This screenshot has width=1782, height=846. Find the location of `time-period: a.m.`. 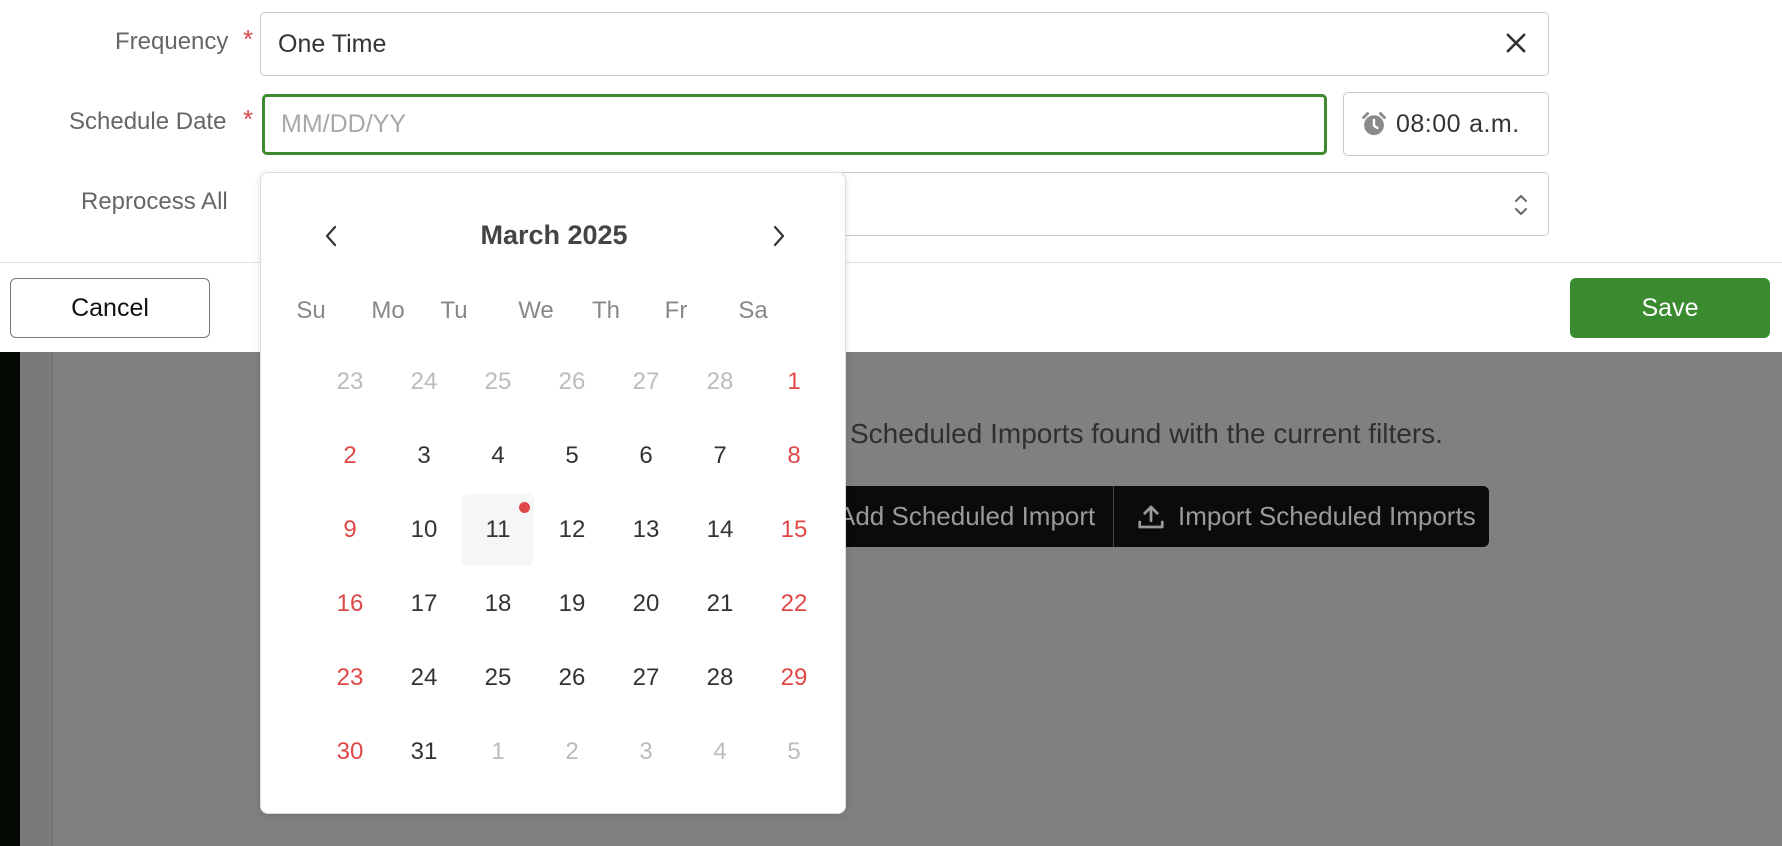

time-period: a.m. is located at coordinates (1494, 123).